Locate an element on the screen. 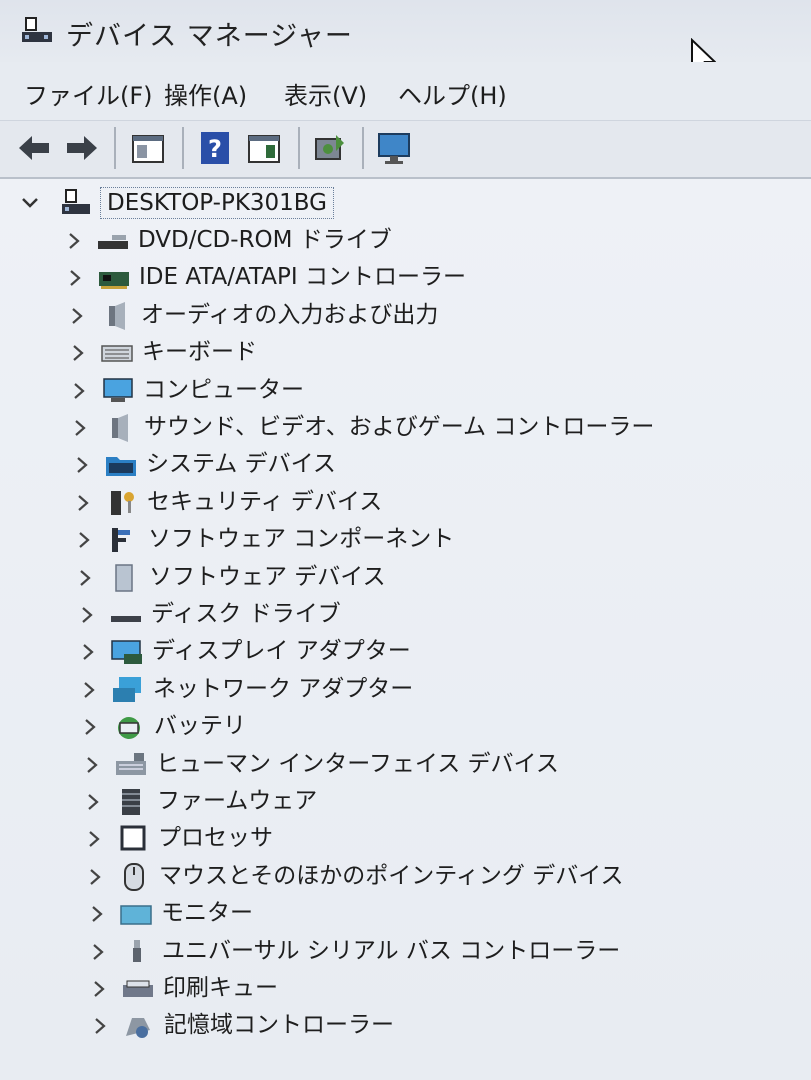 This screenshot has height=1080, width=811. tree-category-label: プロセッサ is located at coordinates (215, 838).